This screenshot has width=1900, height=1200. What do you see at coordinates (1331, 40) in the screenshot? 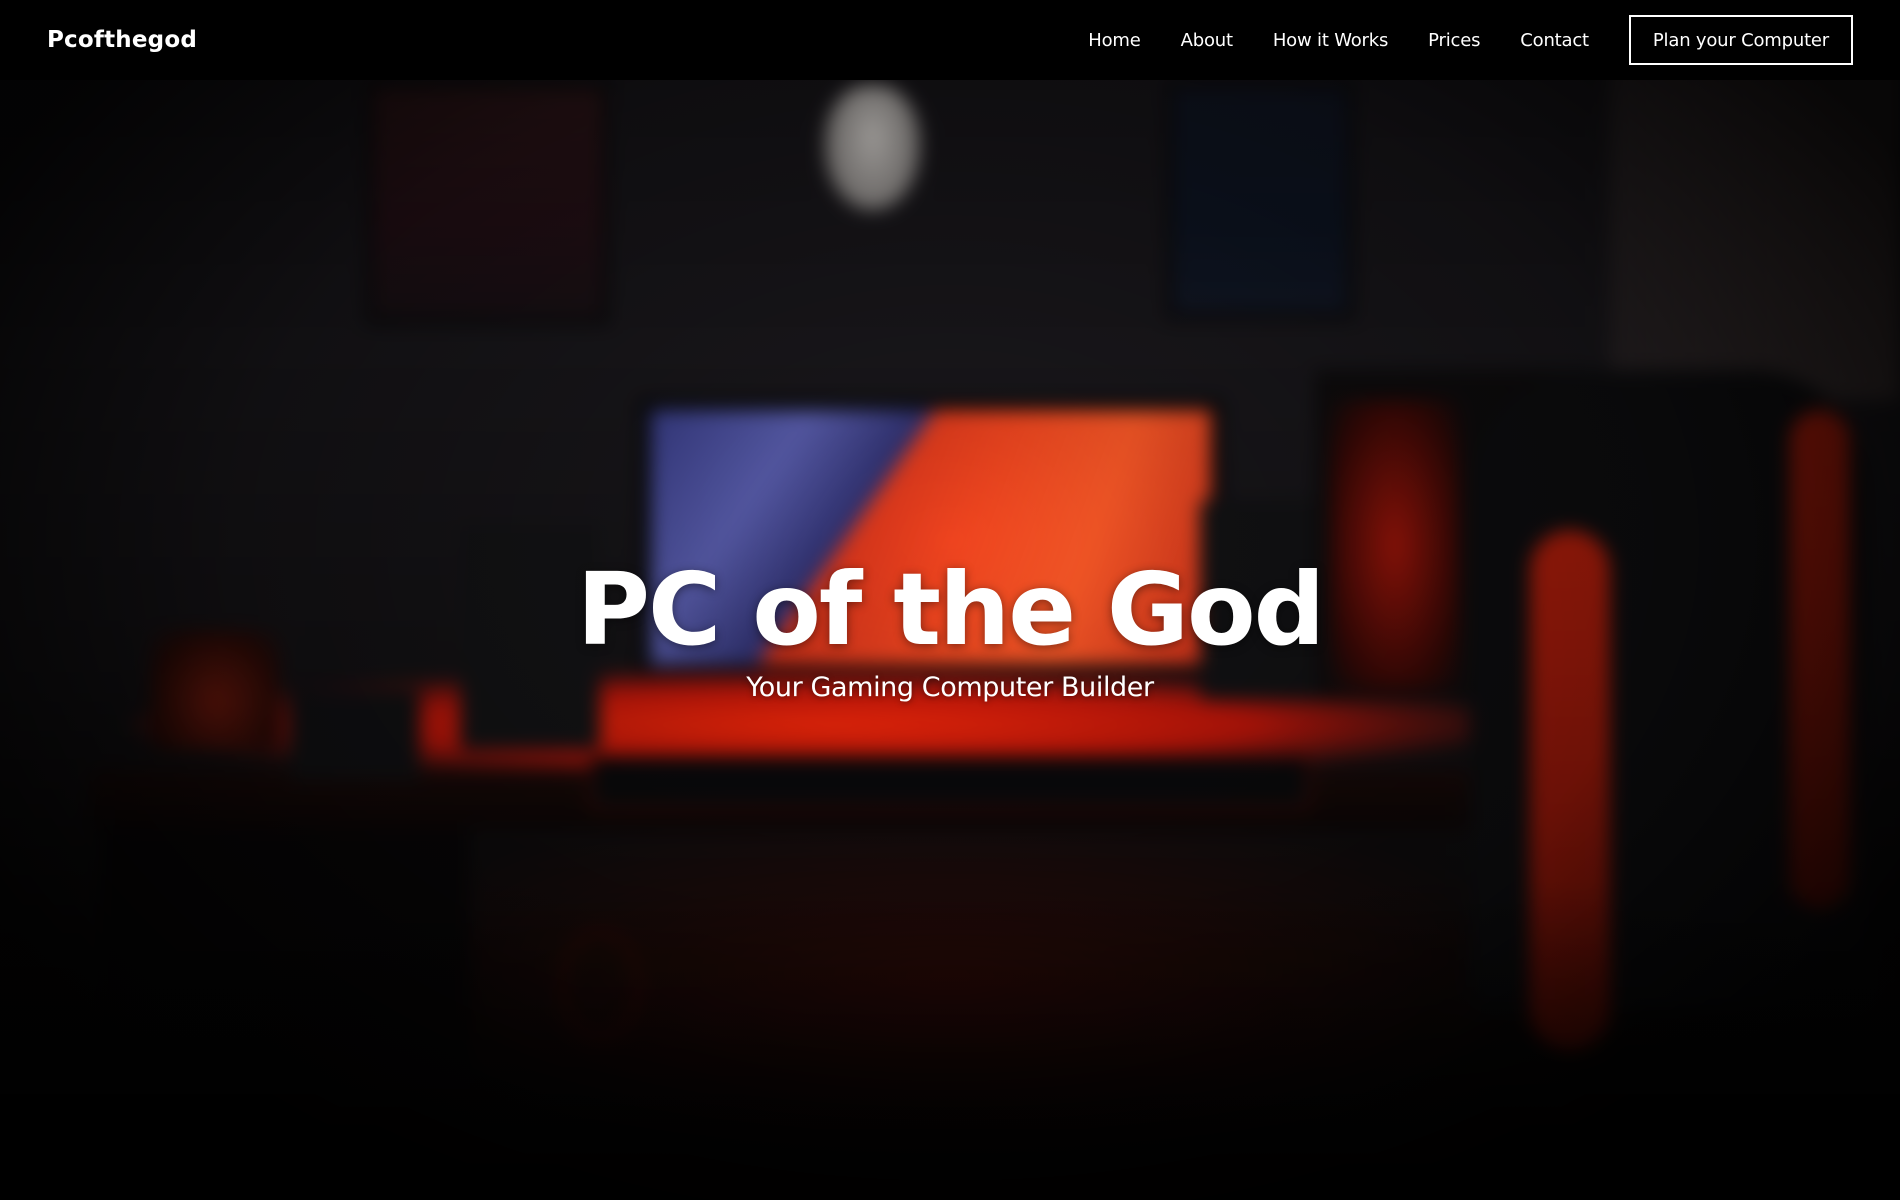
I see `nav-link-how-it-works: How it Works` at bounding box center [1331, 40].